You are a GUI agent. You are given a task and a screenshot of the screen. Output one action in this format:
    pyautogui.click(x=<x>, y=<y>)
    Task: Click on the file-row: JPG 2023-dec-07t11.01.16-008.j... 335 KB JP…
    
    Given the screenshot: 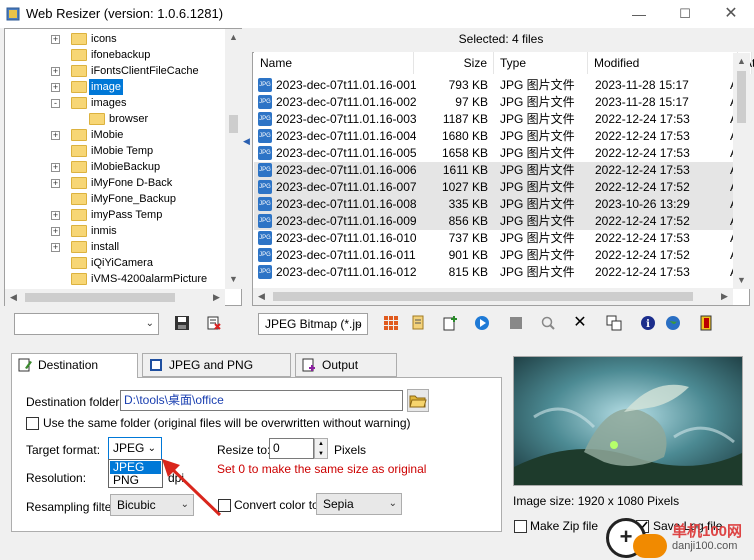 What is the action you would take?
    pyautogui.click(x=496, y=204)
    